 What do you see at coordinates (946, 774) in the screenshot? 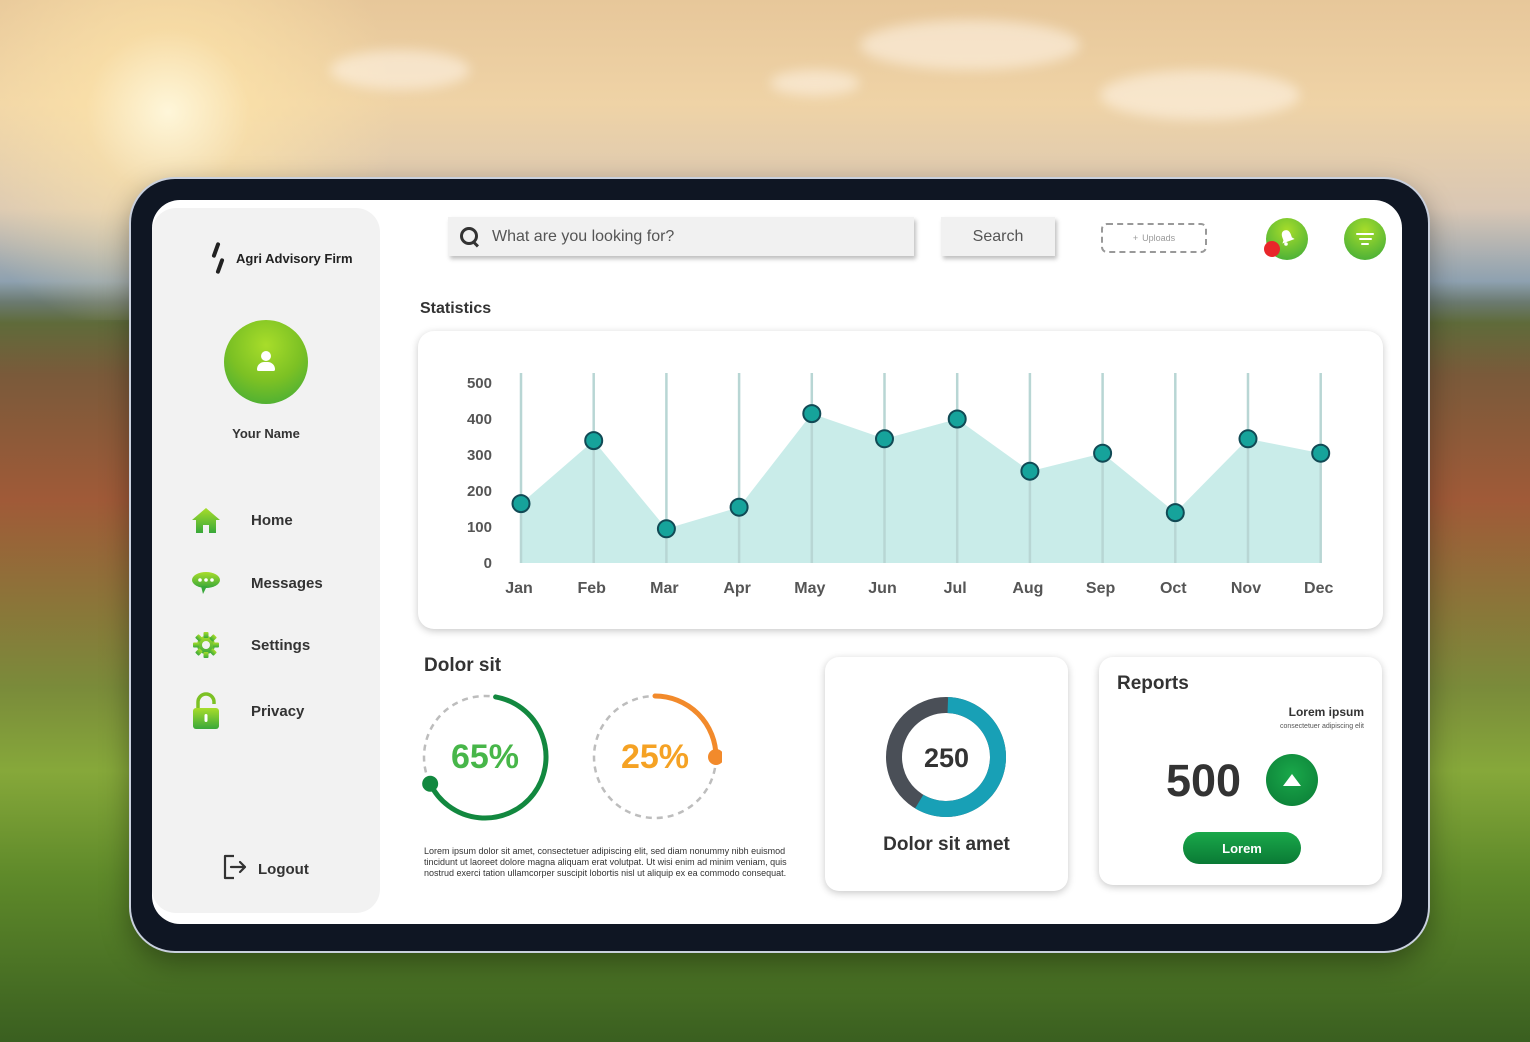
I see `donut-card: 250 Dolor sit amet` at bounding box center [946, 774].